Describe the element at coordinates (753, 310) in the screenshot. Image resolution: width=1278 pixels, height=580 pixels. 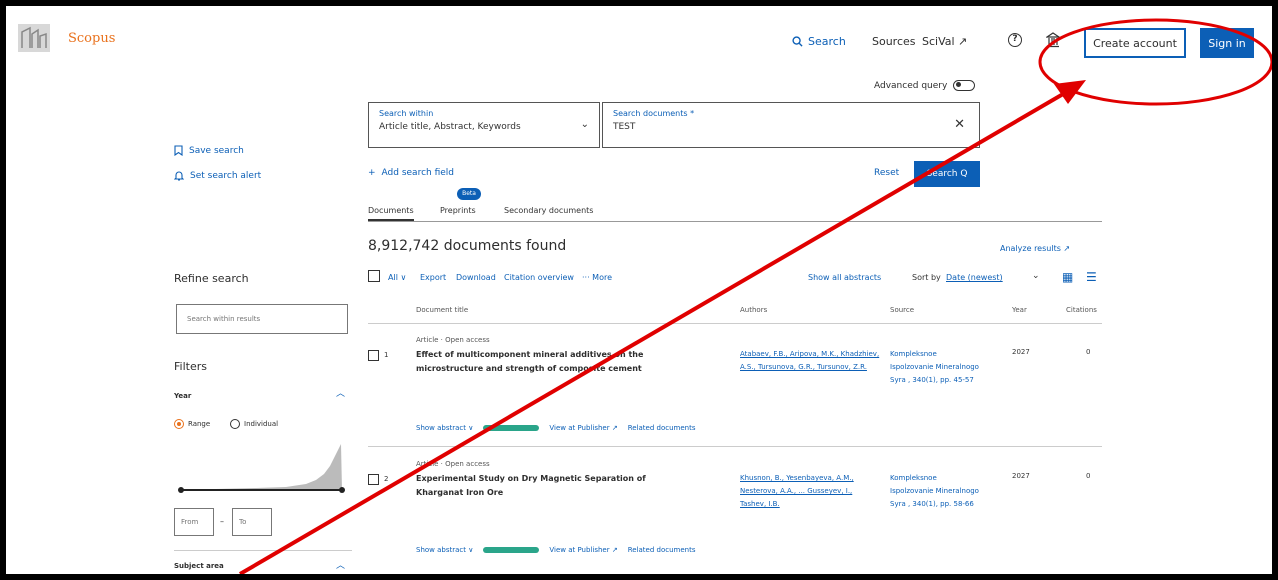
I see `column-authors: Authors` at that location.